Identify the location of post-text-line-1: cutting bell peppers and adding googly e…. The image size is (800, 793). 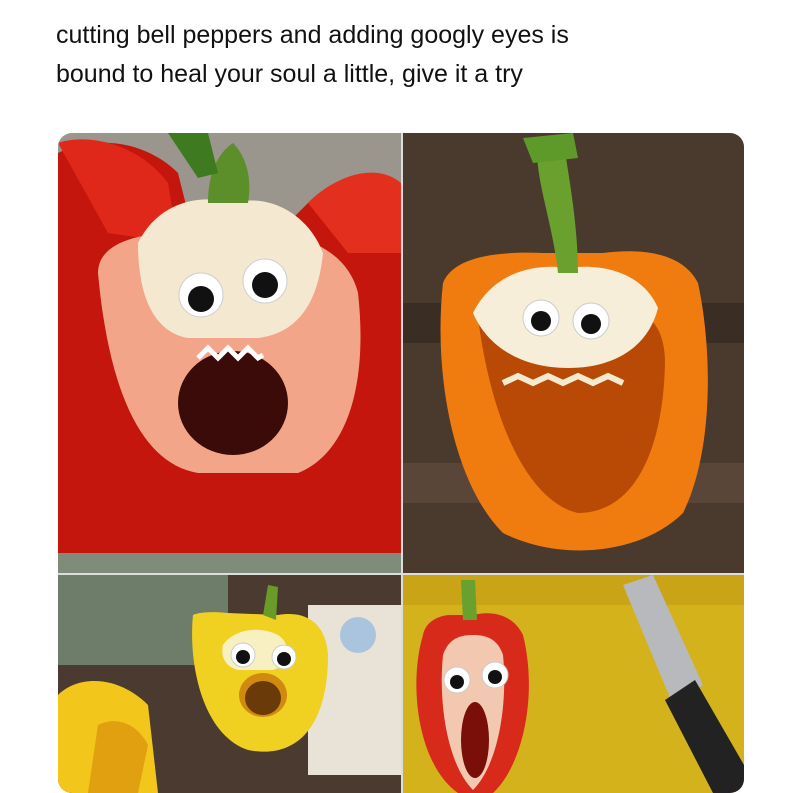
(312, 35).